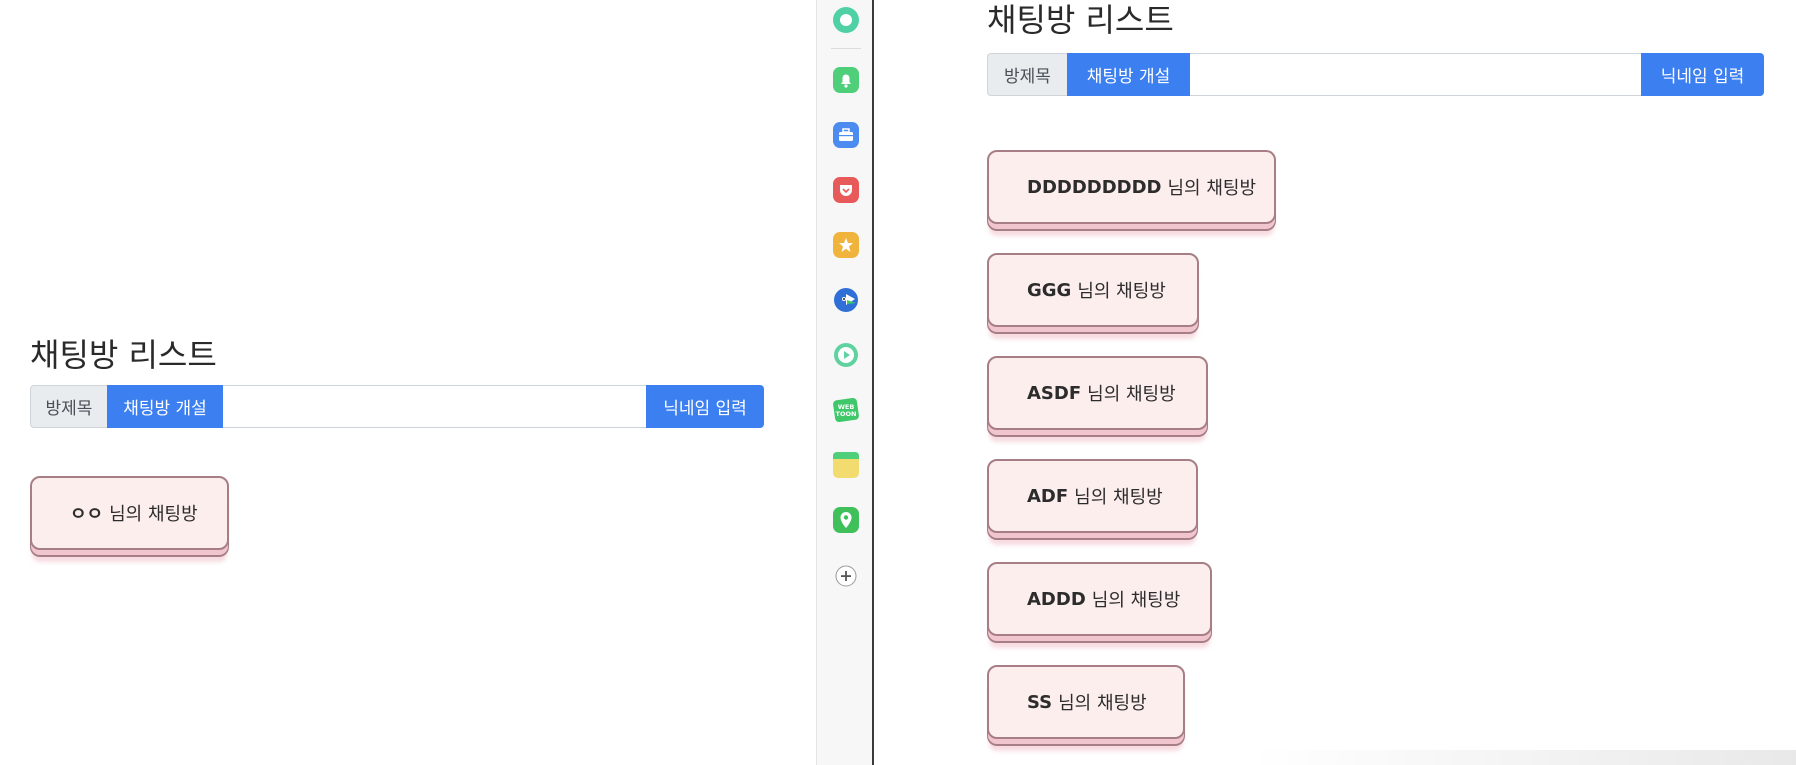  I want to click on room-item: SS 님의 채팅방, so click(1086, 702).